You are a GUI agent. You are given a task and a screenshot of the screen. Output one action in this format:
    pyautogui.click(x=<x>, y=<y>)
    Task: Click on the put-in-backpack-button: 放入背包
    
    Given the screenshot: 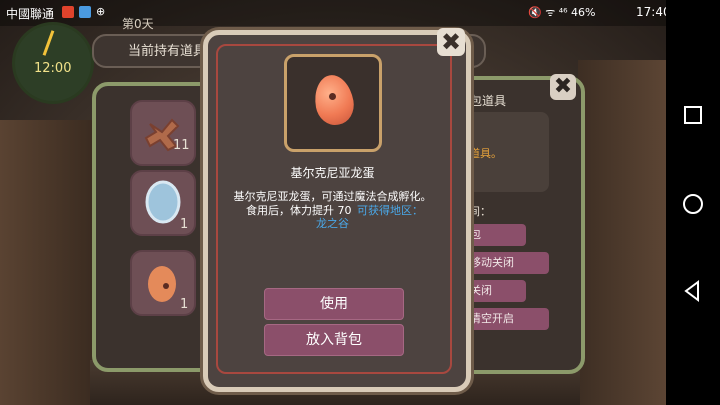 What is the action you would take?
    pyautogui.click(x=334, y=340)
    